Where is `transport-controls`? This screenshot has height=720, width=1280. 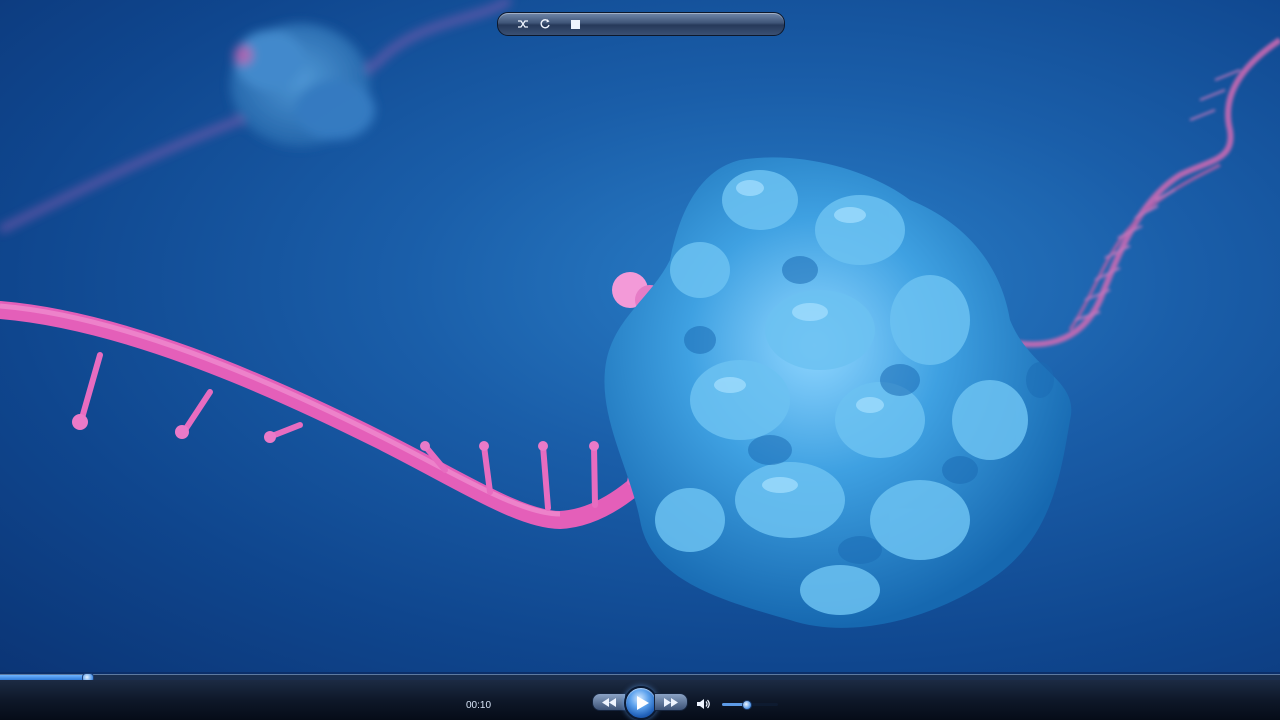 transport-controls is located at coordinates (641, 24).